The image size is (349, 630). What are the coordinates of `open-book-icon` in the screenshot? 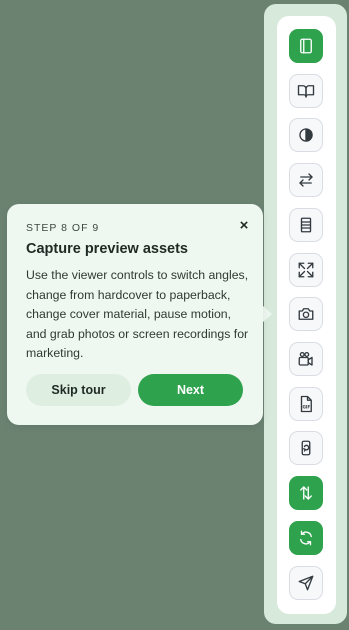 It's located at (306, 91).